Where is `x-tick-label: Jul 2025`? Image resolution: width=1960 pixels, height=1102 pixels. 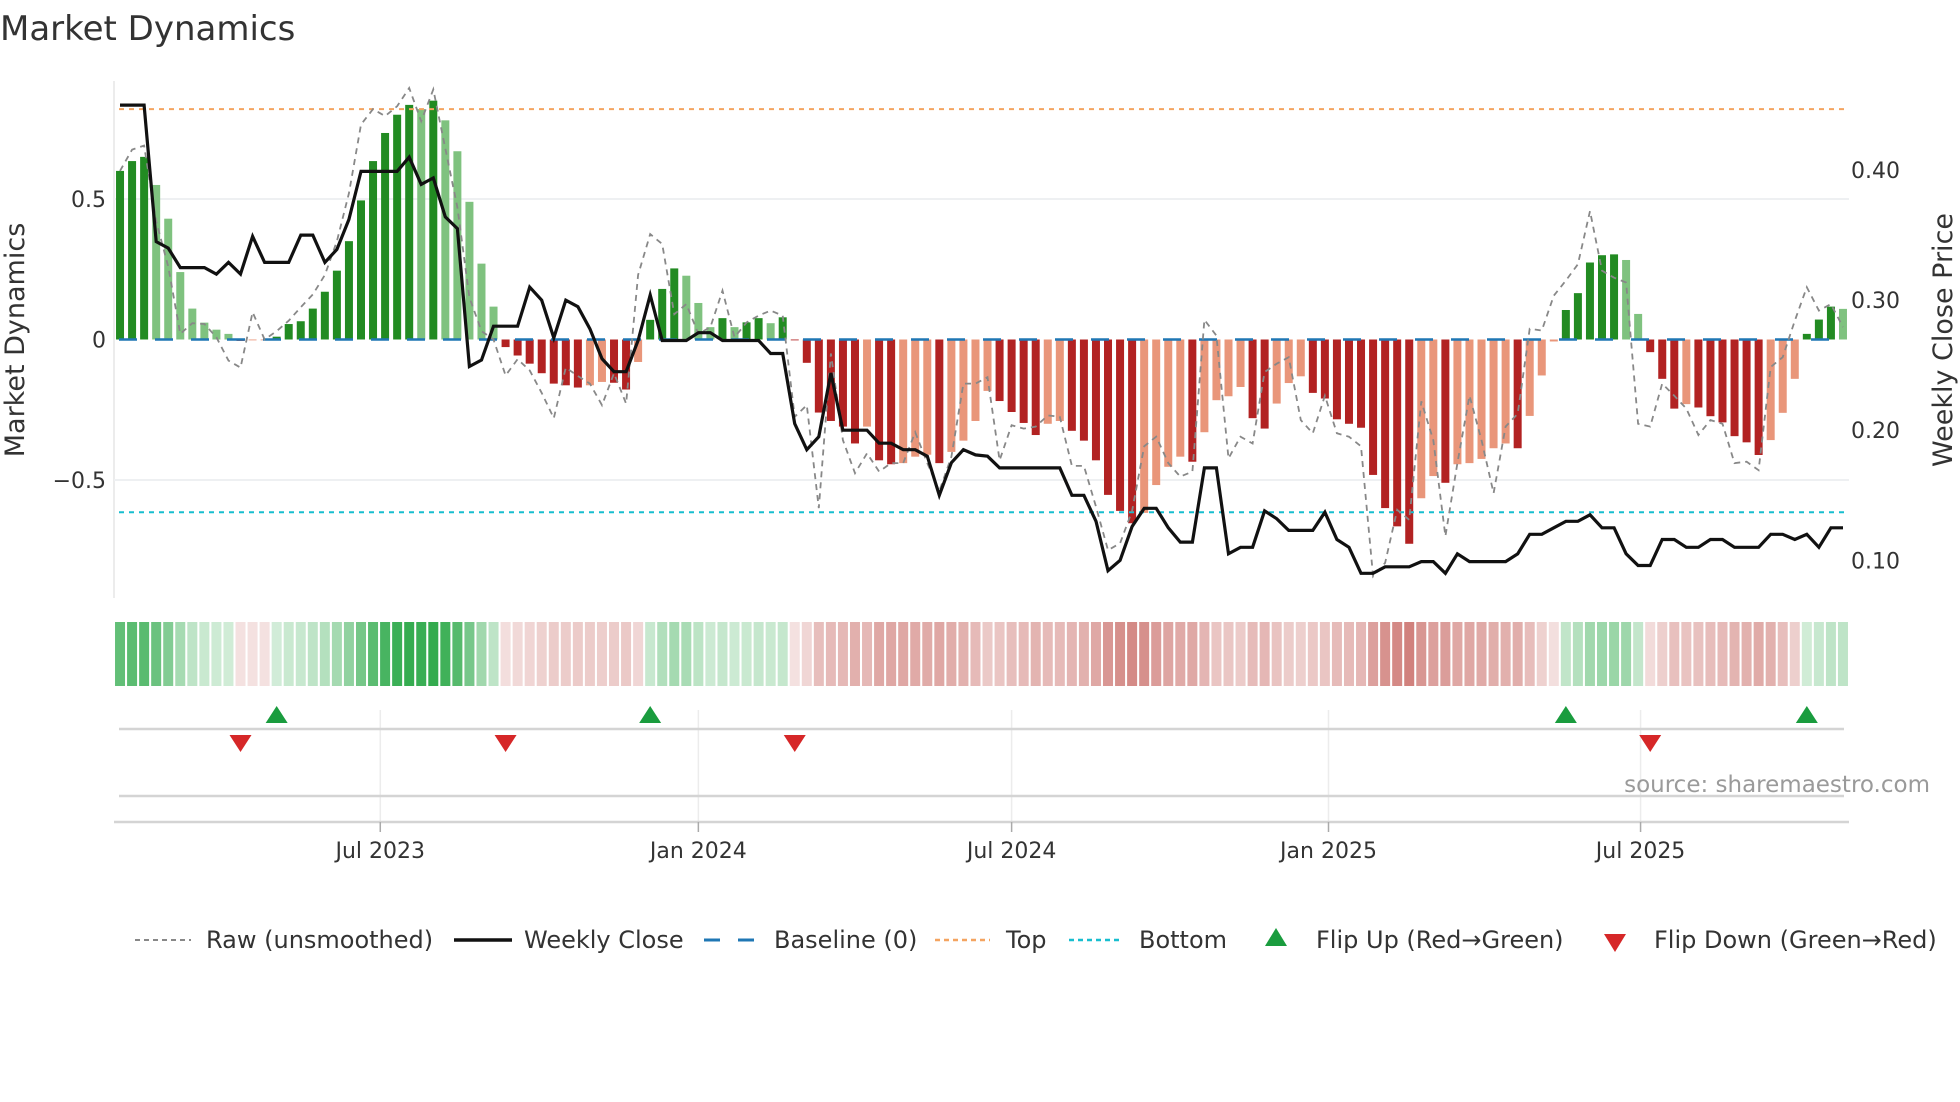
x-tick-label: Jul 2025 is located at coordinates (1640, 851).